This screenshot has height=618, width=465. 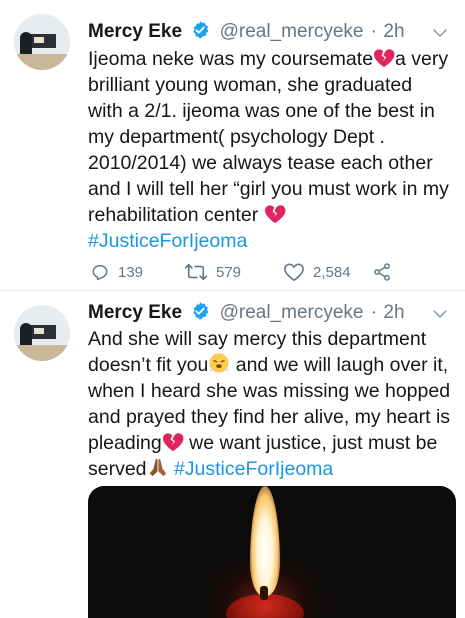 I want to click on retweet-icon, so click(x=196, y=272).